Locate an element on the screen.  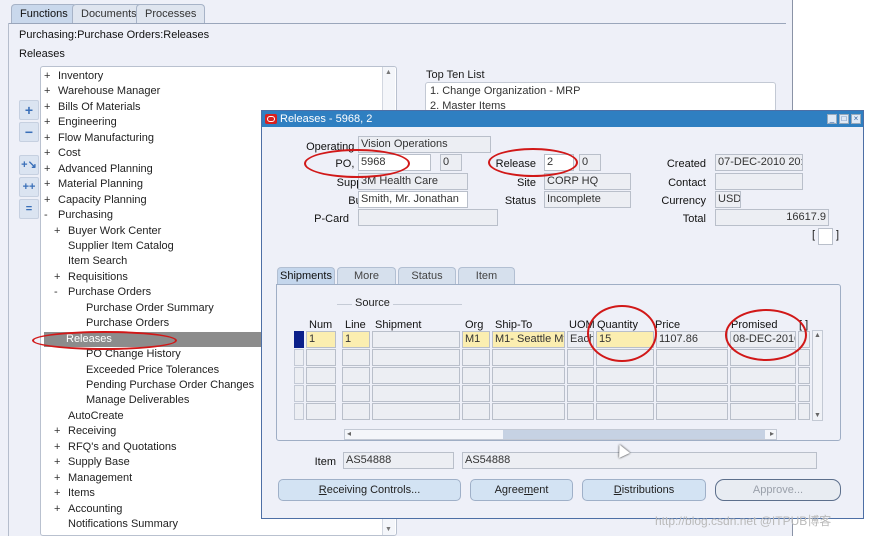
tab-item: Item is located at coordinates (486, 276).